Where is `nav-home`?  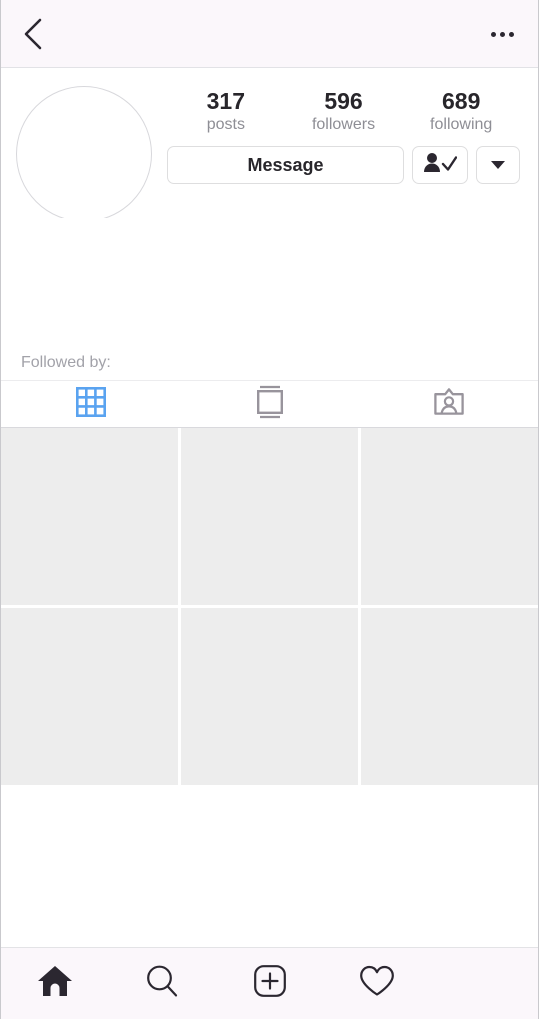
nav-home is located at coordinates (54, 983).